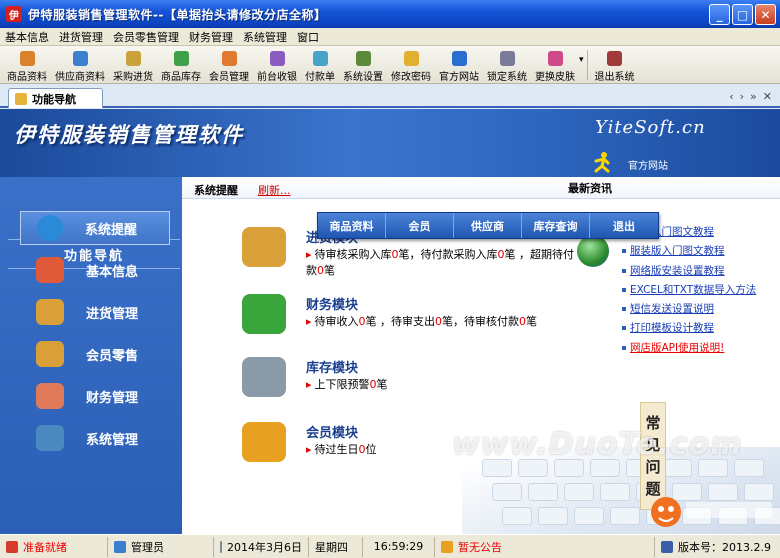 The height and width of the screenshot is (558, 780). What do you see at coordinates (555, 77) in the screenshot?
I see `toolbar-button-label: 更换皮肤` at bounding box center [555, 77].